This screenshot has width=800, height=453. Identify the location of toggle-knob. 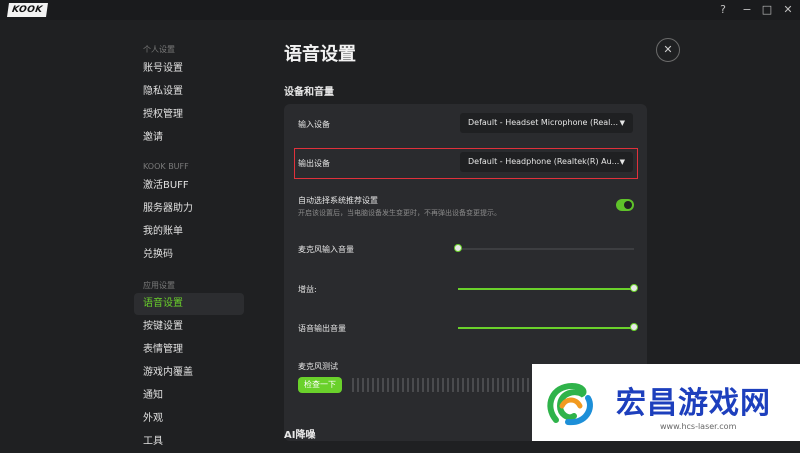
(628, 205).